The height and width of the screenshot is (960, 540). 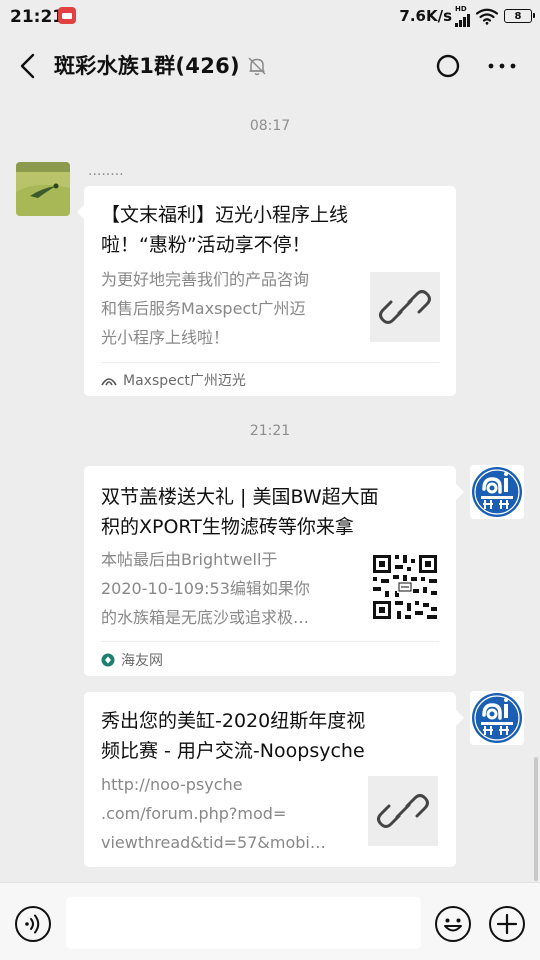 I want to click on card-title: 【文末福利】迈光小程序上线 啦！“惠粉”活动享不停！, so click(x=224, y=230).